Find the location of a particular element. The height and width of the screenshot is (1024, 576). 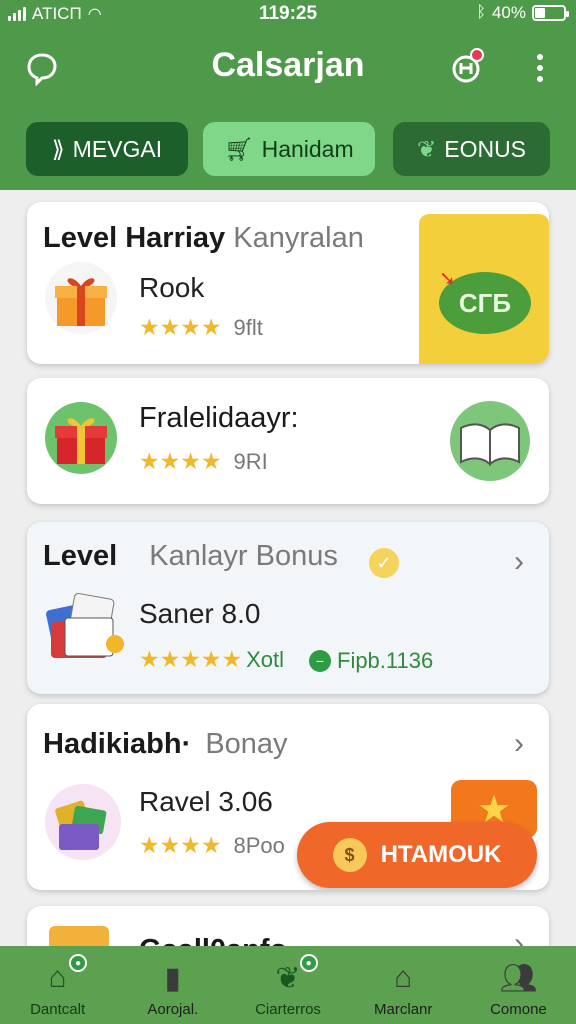

nav-item-ciarterros: ❦ Ciarterros ● is located at coordinates (287, 985).